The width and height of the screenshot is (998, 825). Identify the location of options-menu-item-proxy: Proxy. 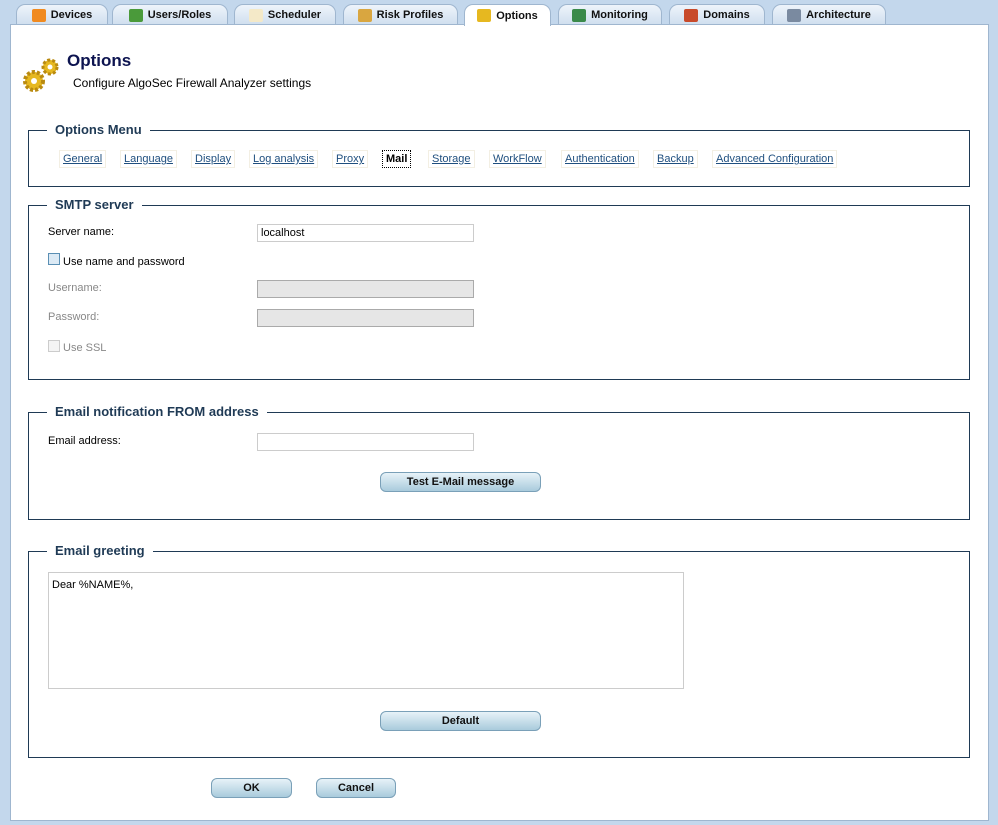
(350, 159).